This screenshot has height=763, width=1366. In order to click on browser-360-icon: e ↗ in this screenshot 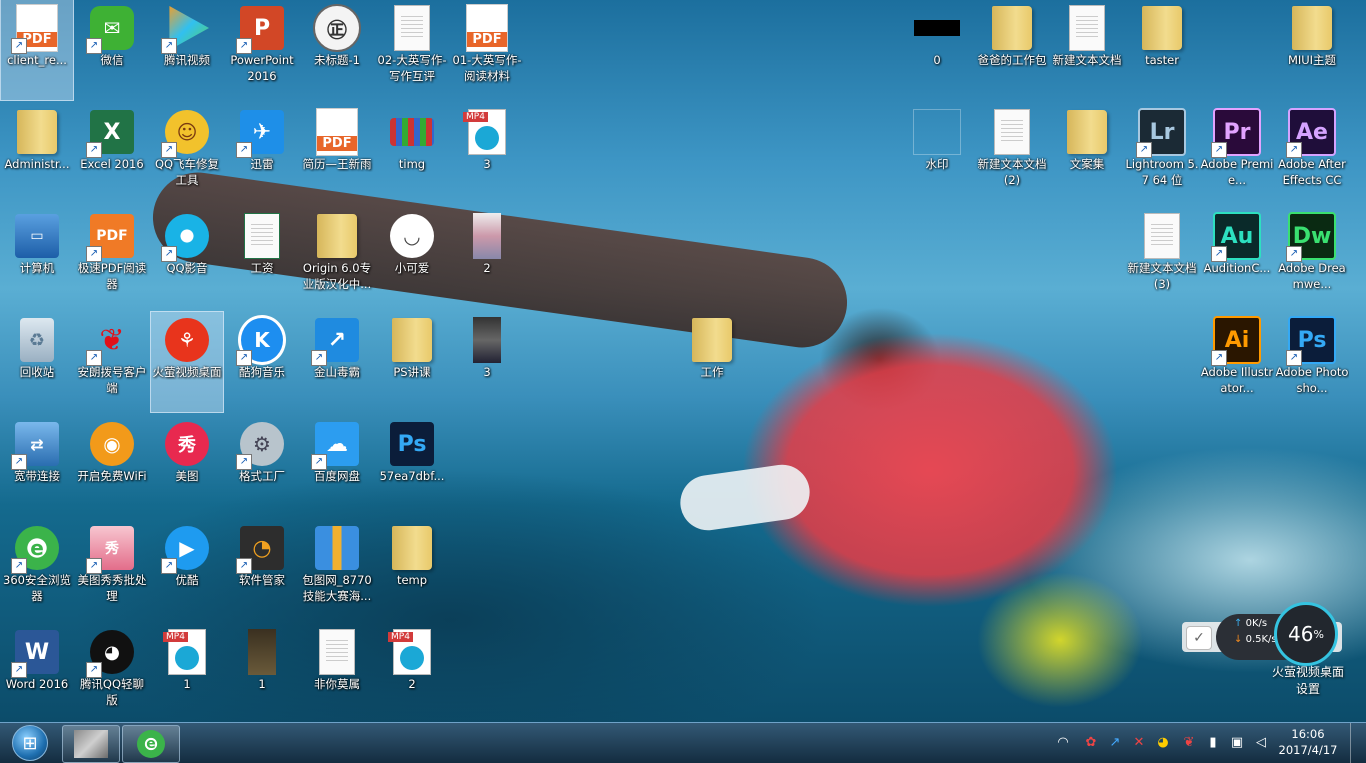, I will do `click(36, 549)`.